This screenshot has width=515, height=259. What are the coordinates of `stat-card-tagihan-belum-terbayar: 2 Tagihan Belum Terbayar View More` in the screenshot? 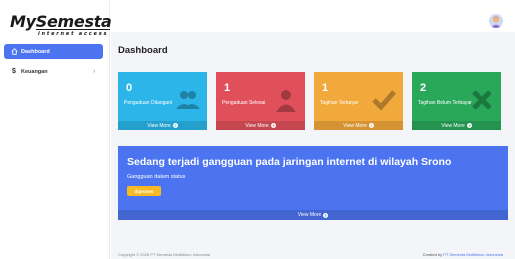 It's located at (456, 101).